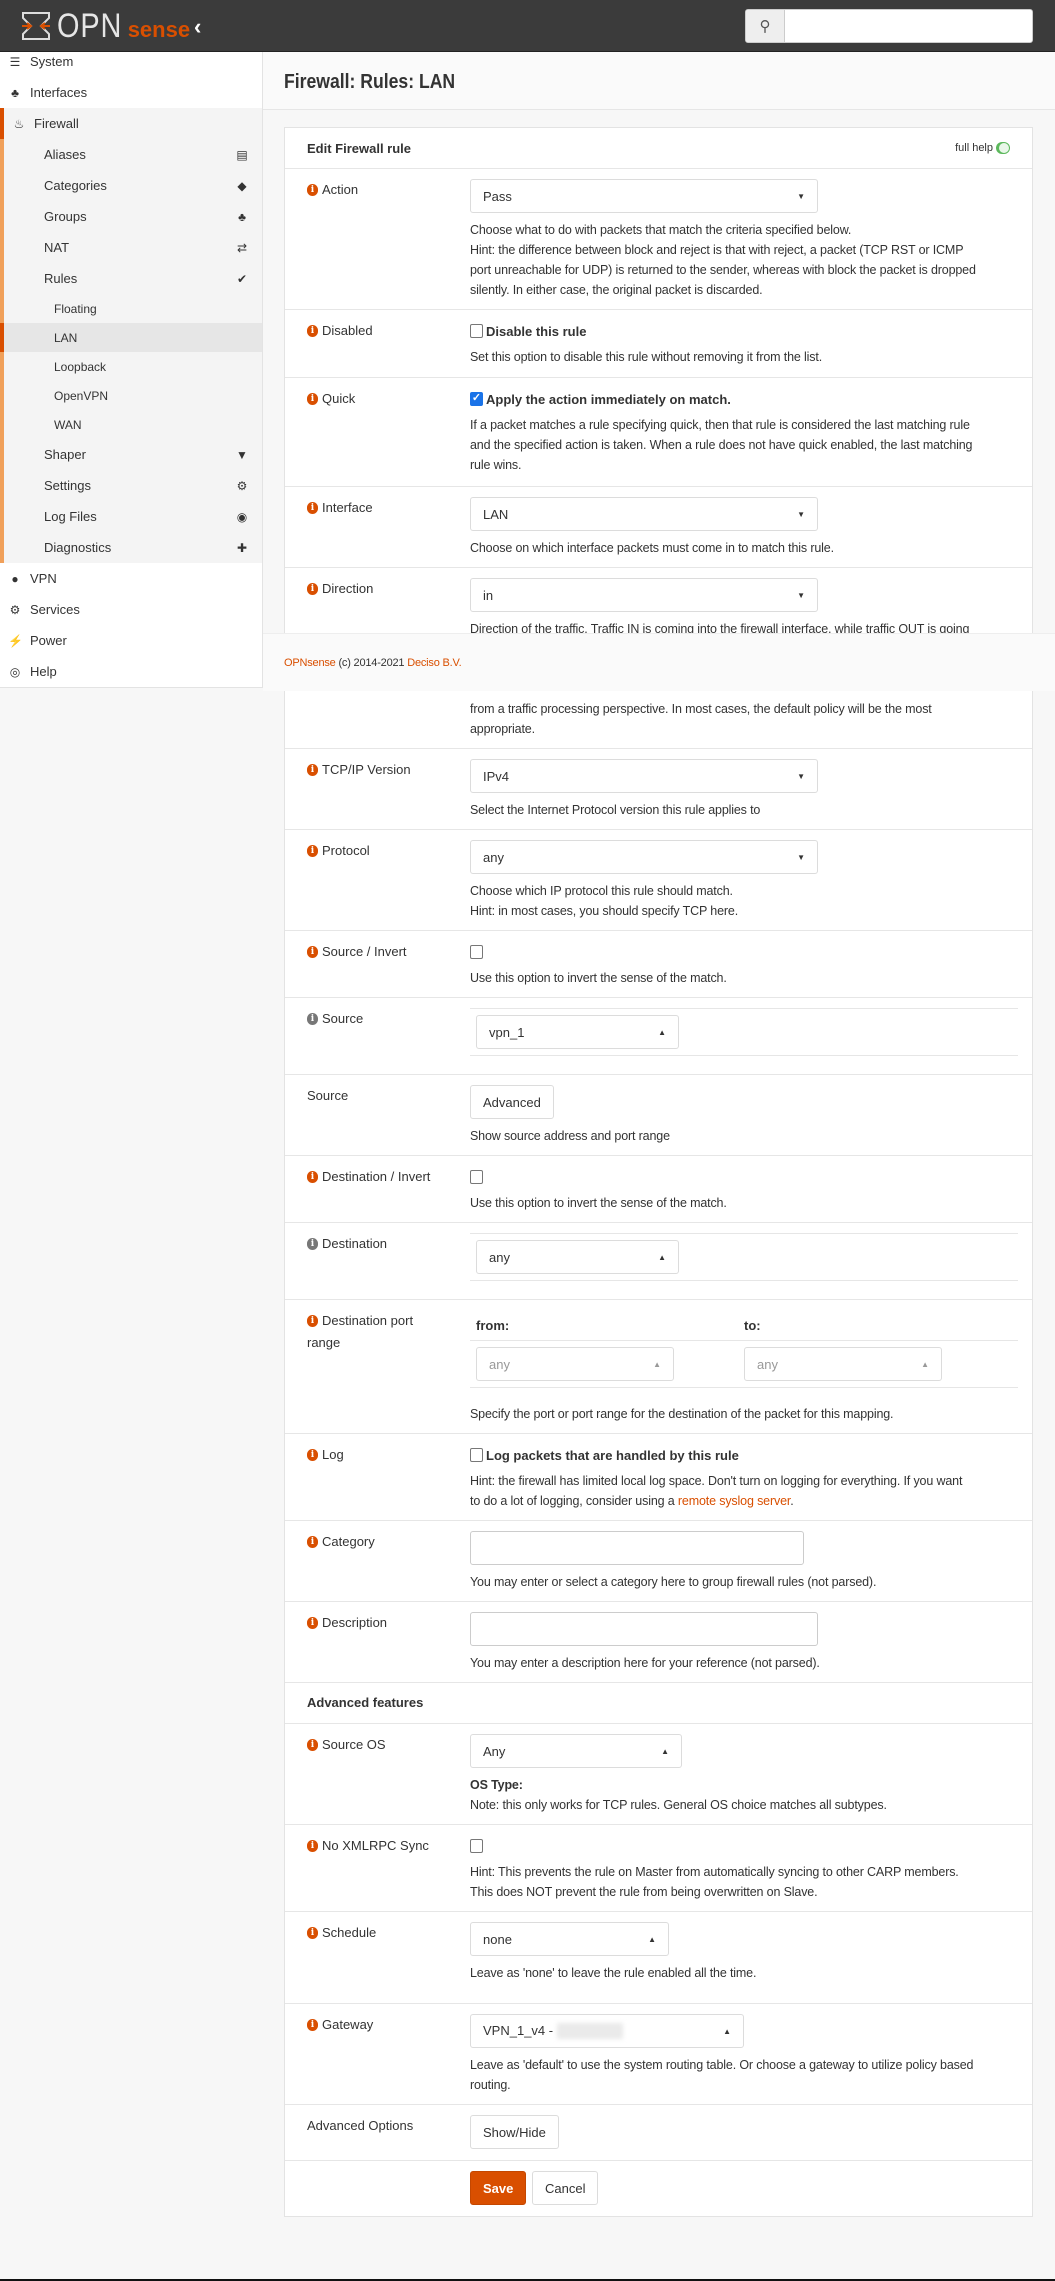  I want to click on show-hide-button: Show/Hide, so click(514, 2132).